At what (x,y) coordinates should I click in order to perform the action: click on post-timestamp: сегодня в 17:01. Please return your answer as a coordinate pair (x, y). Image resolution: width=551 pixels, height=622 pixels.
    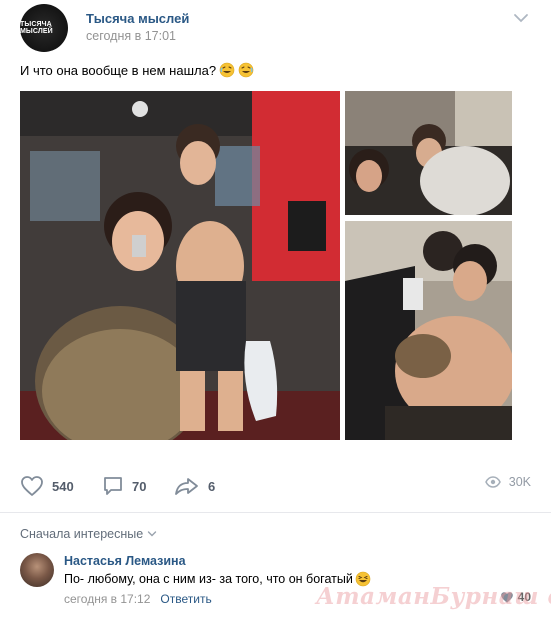
    Looking at the image, I should click on (131, 36).